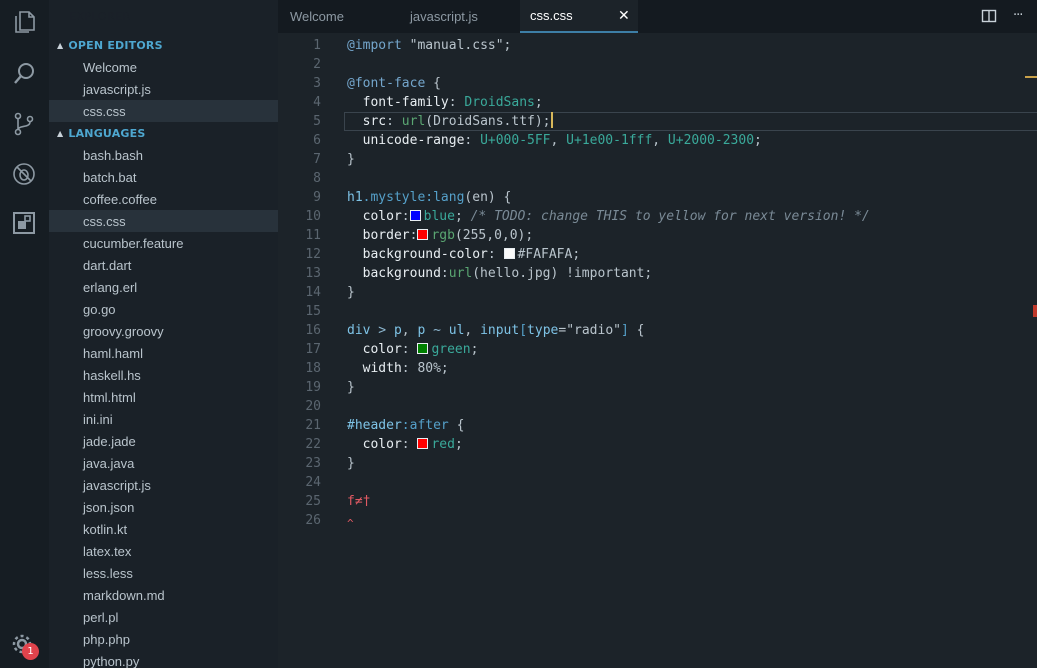 The image size is (1037, 668). I want to click on code-line: 23}, so click(657, 463).